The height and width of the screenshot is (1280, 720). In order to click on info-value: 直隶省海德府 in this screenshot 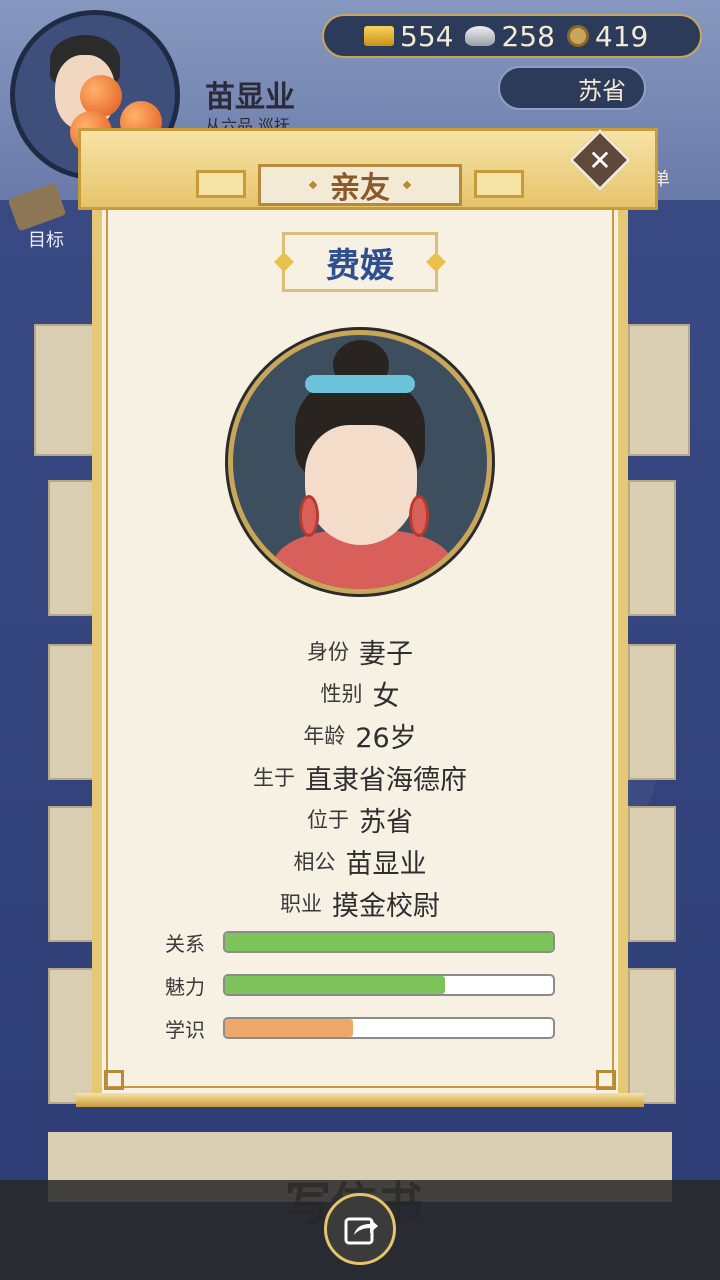, I will do `click(386, 780)`.